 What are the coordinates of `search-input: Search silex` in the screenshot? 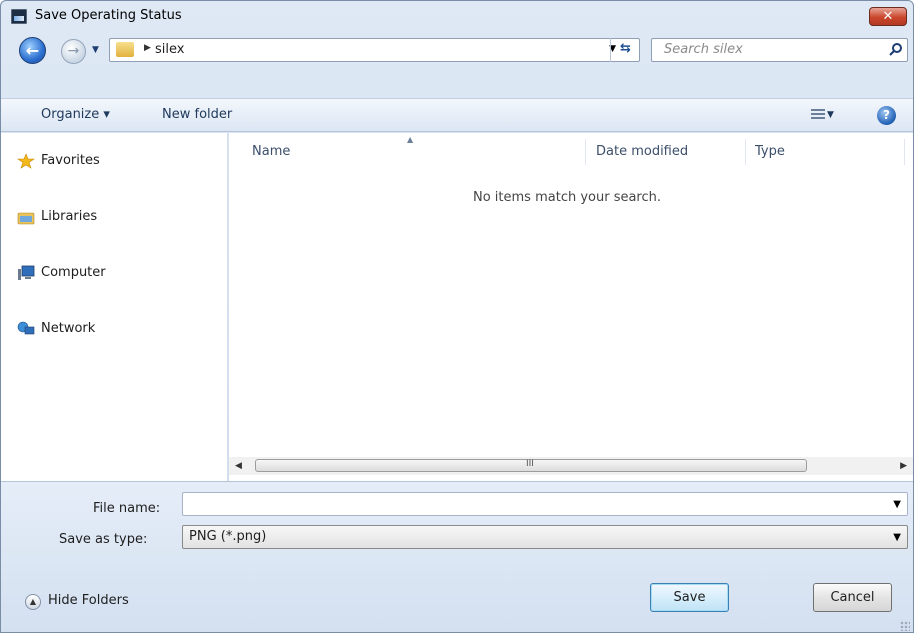 It's located at (779, 50).